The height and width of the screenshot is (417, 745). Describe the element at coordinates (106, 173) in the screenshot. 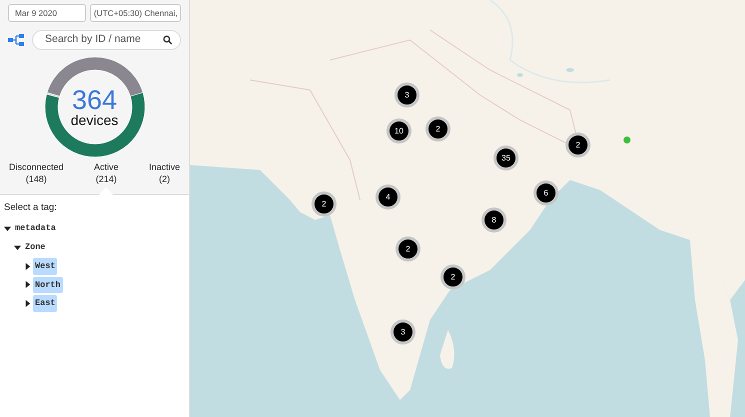

I see `status-legend-item: Active (214)` at that location.